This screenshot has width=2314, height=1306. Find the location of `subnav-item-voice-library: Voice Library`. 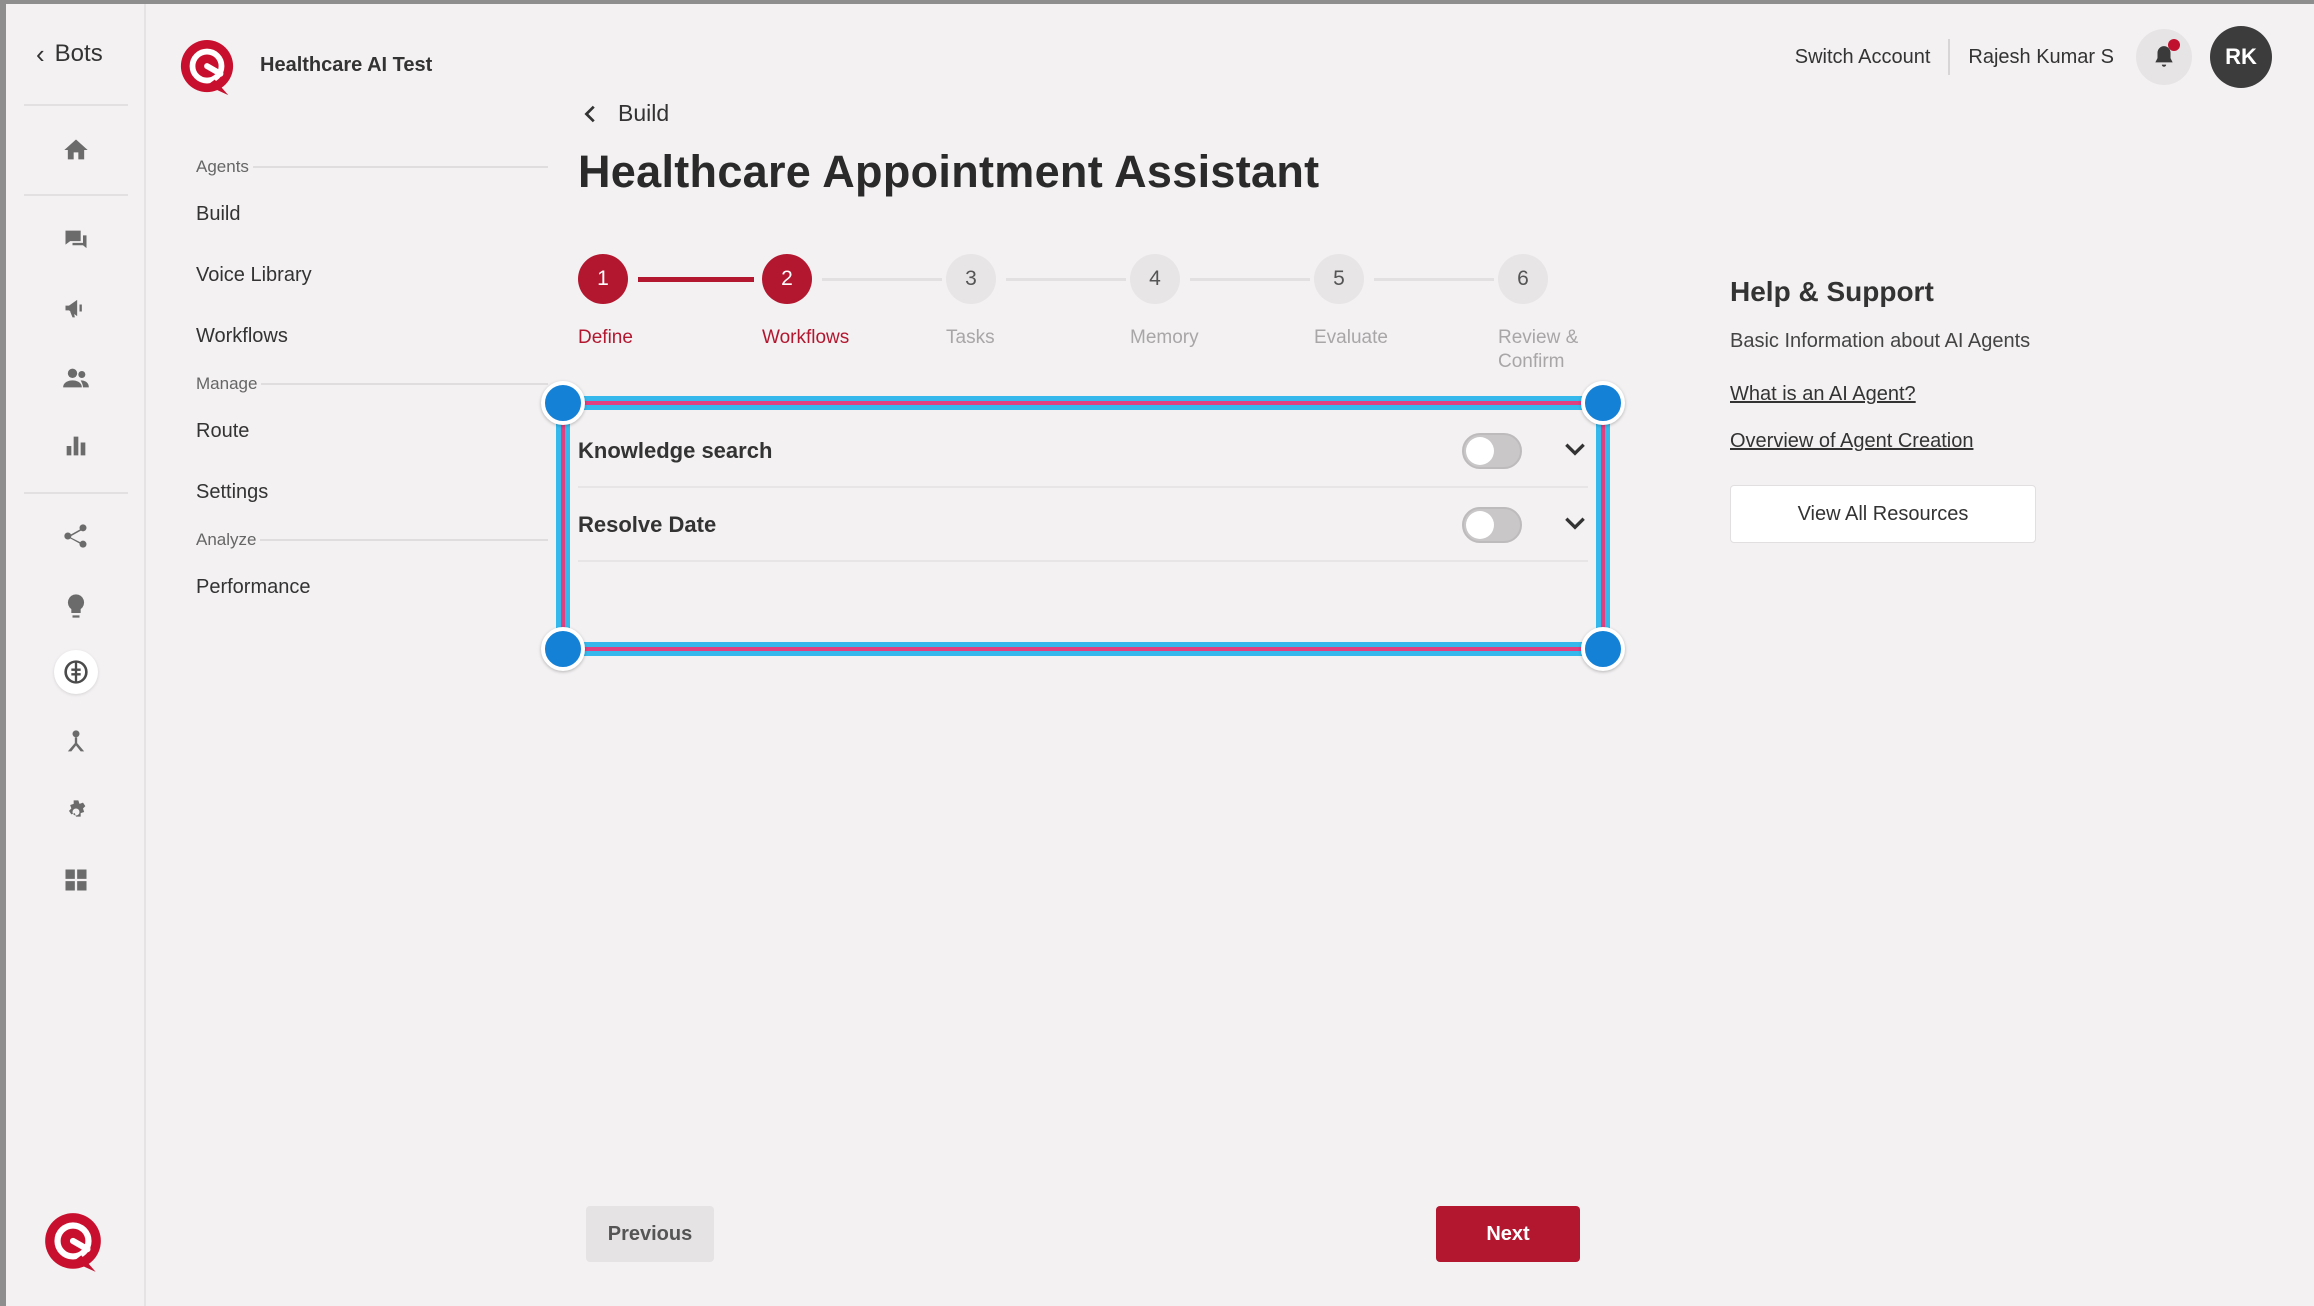

subnav-item-voice-library: Voice Library is located at coordinates (372, 275).